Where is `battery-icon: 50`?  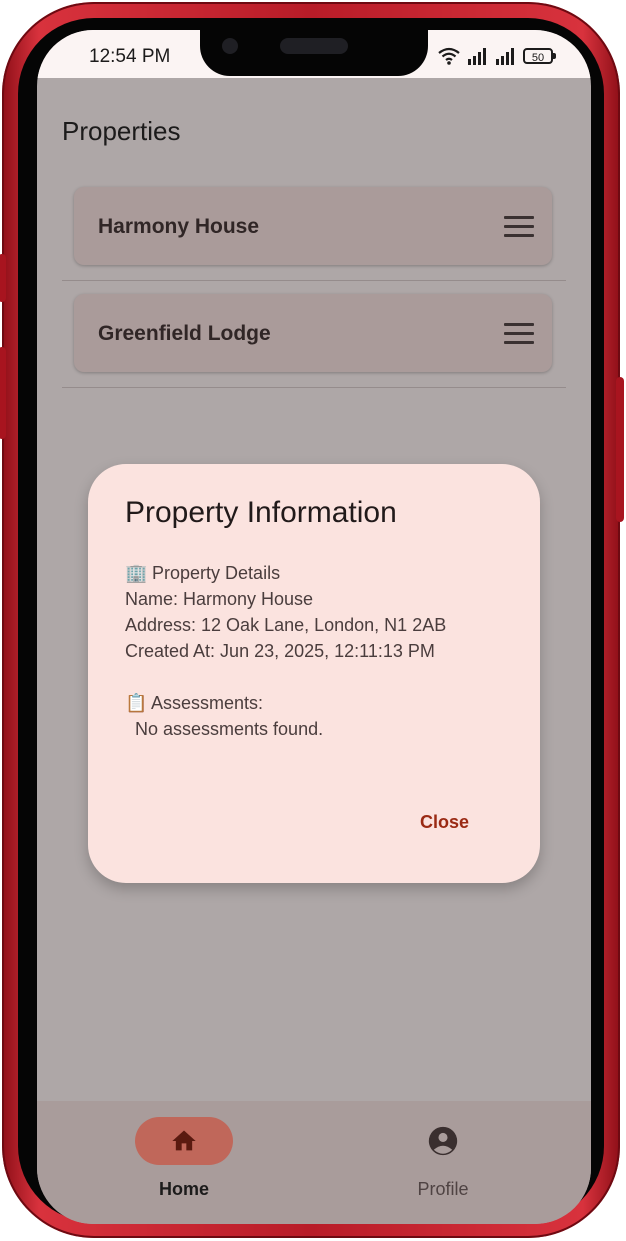
battery-icon: 50 is located at coordinates (539, 56).